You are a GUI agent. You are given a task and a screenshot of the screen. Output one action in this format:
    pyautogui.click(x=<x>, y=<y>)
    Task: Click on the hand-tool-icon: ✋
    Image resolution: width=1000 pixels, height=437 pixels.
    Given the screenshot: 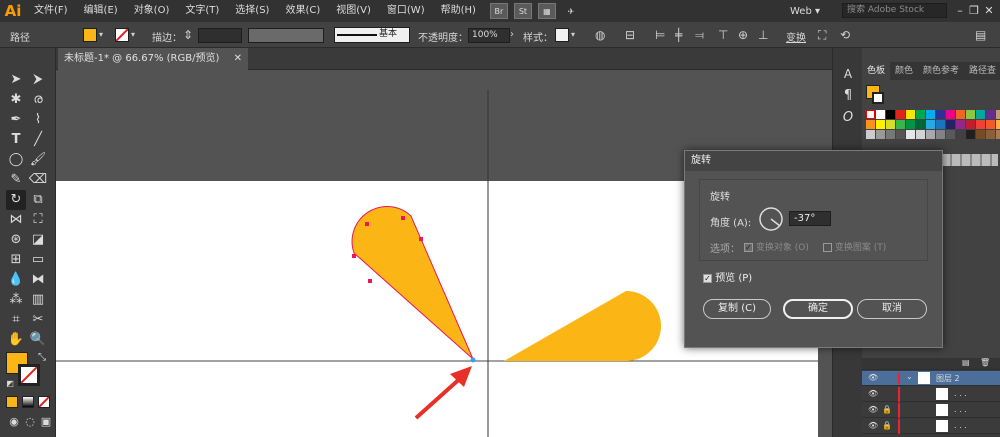 What is the action you would take?
    pyautogui.click(x=16, y=340)
    